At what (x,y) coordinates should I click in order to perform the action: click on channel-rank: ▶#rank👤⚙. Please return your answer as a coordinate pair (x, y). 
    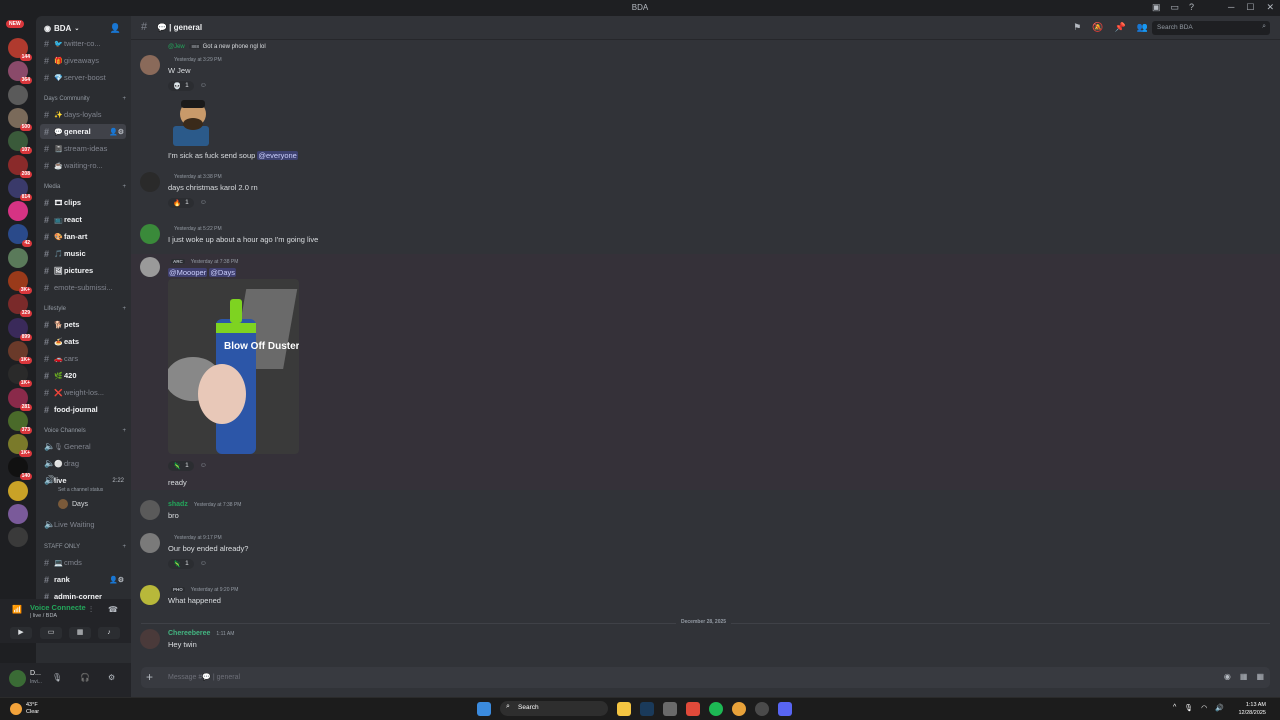
    Looking at the image, I should click on (83, 579).